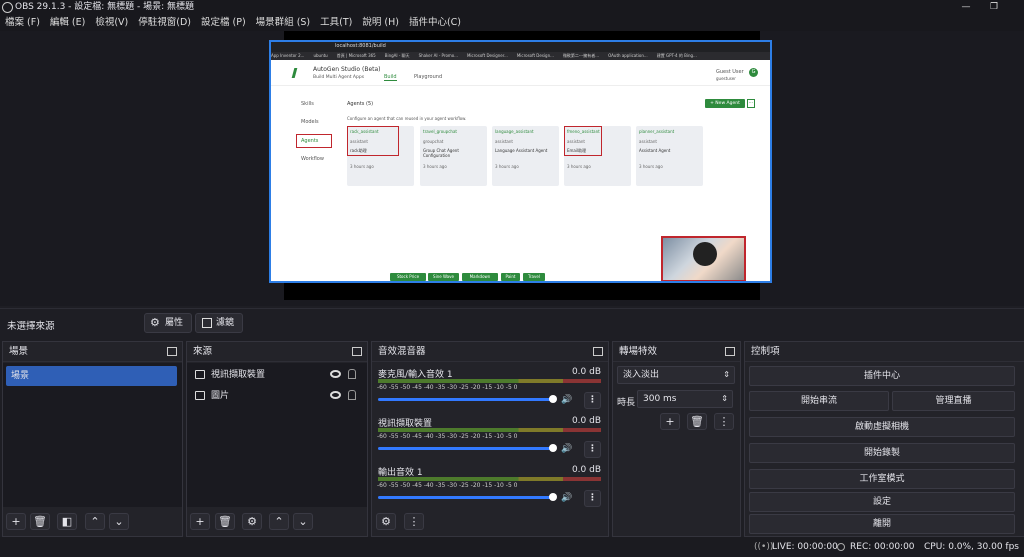 The height and width of the screenshot is (557, 1024). What do you see at coordinates (164, 23) in the screenshot?
I see `menu-docks: 停駐視窗(D)` at bounding box center [164, 23].